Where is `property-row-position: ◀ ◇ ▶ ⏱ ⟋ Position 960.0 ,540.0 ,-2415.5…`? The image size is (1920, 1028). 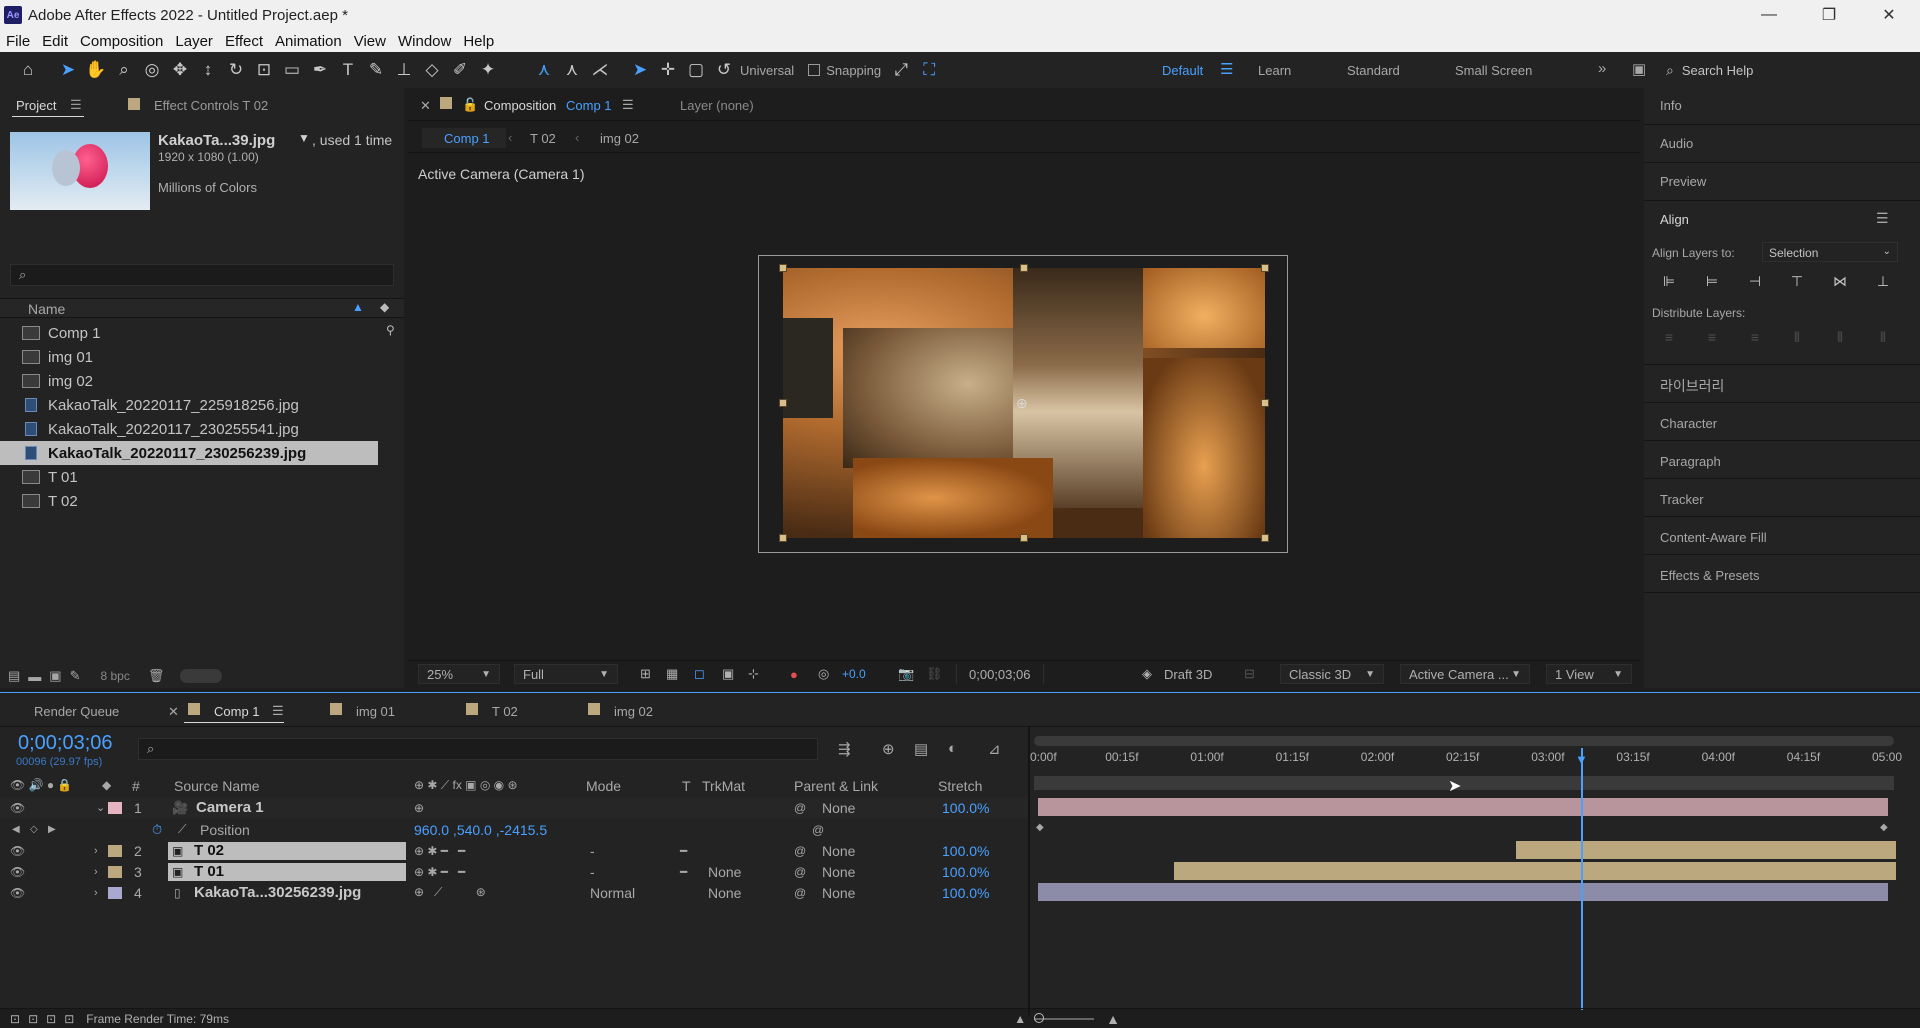 property-row-position: ◀ ◇ ▶ ⏱ ⟋ Position 960.0 ,540.0 ,-2415.5… is located at coordinates (514, 829).